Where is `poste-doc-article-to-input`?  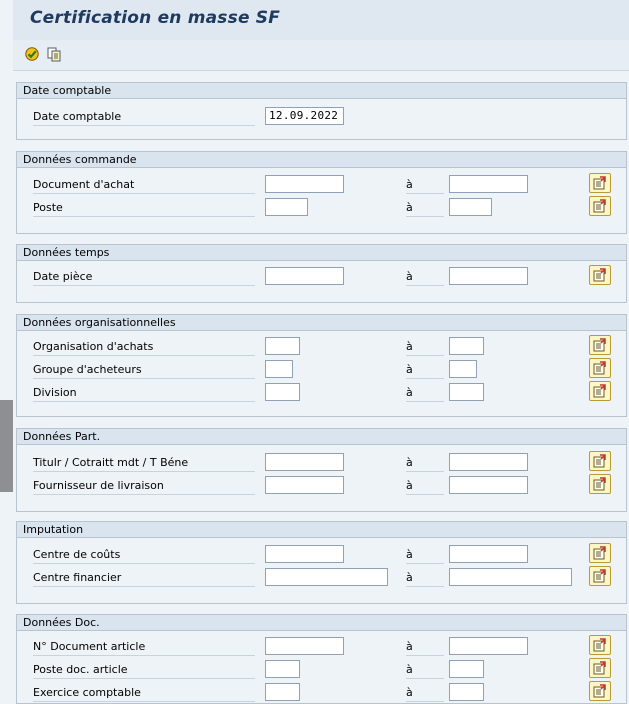 poste-doc-article-to-input is located at coordinates (466, 669).